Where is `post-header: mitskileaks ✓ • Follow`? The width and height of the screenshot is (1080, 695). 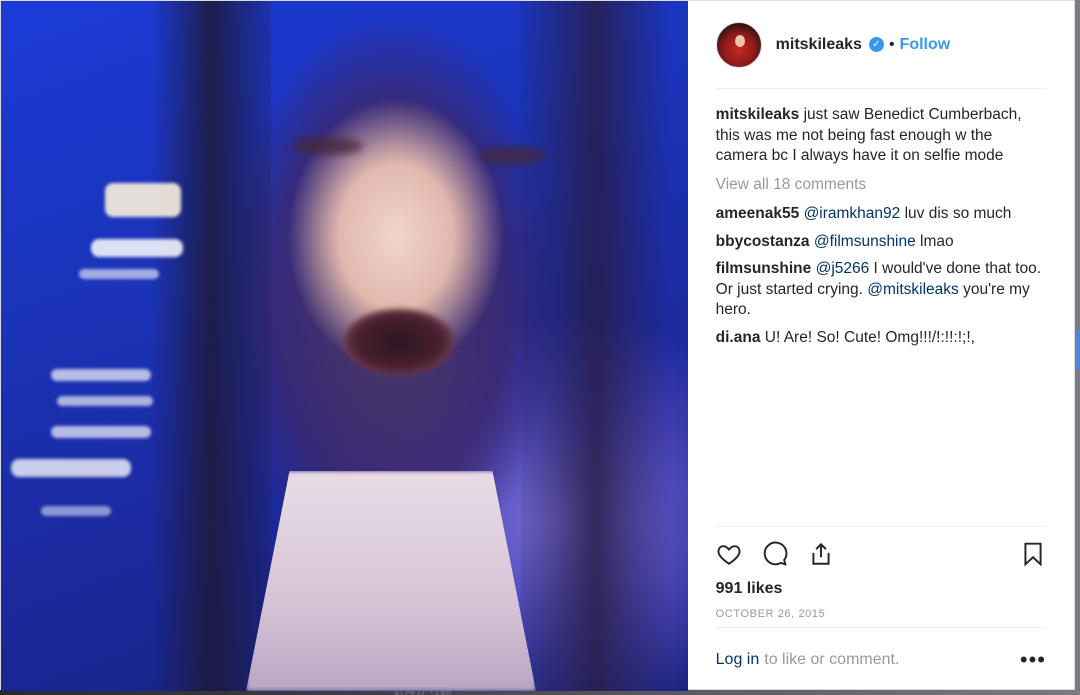
post-header: mitskileaks ✓ • Follow is located at coordinates (880, 45).